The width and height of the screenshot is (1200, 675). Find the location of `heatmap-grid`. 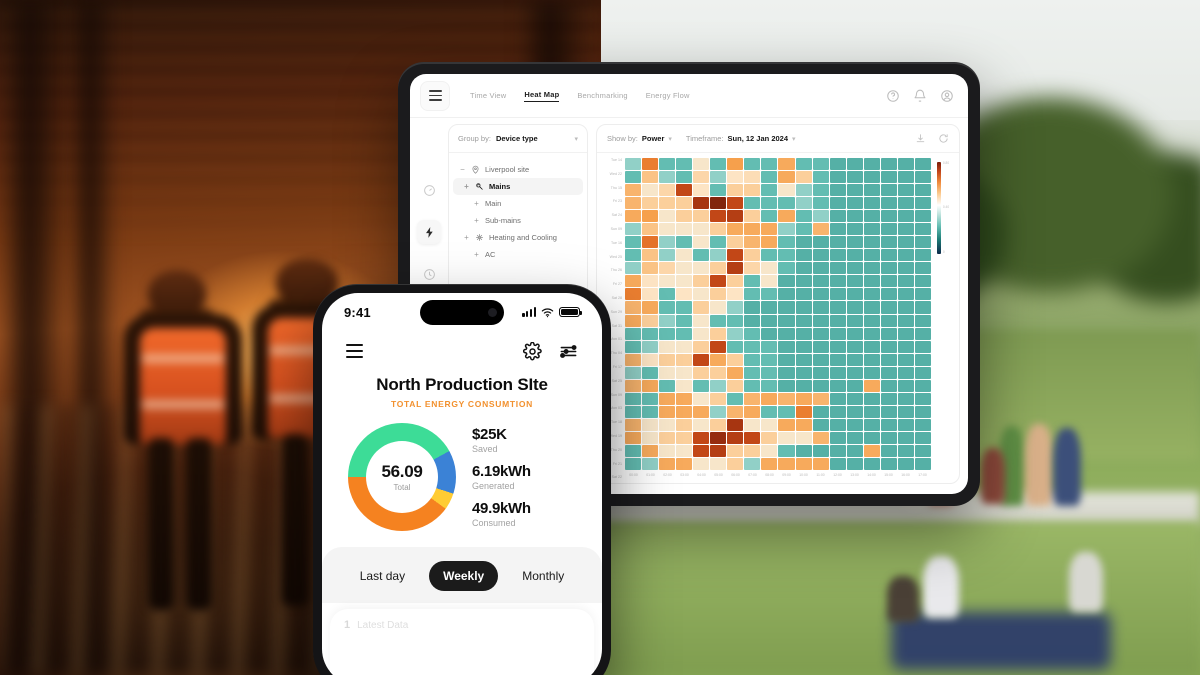

heatmap-grid is located at coordinates (778, 314).